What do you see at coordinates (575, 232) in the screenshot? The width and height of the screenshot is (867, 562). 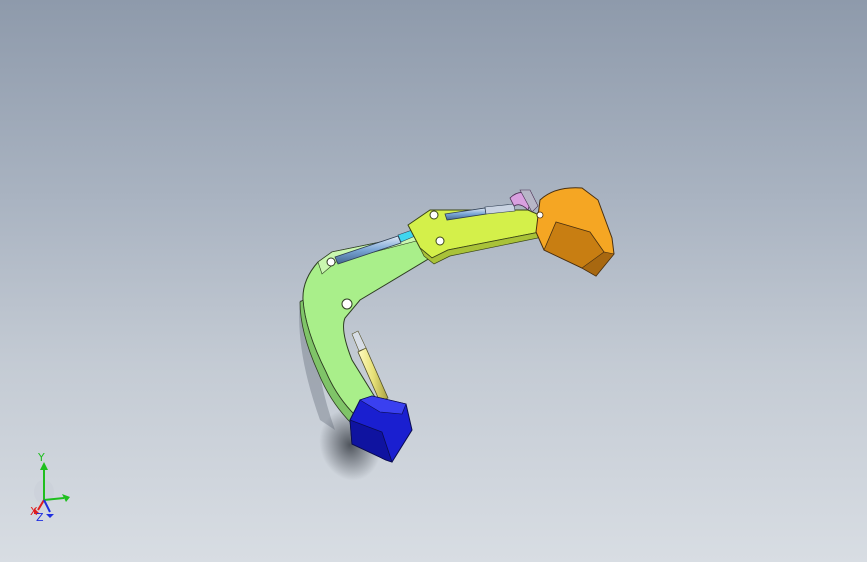 I see `bucket` at bounding box center [575, 232].